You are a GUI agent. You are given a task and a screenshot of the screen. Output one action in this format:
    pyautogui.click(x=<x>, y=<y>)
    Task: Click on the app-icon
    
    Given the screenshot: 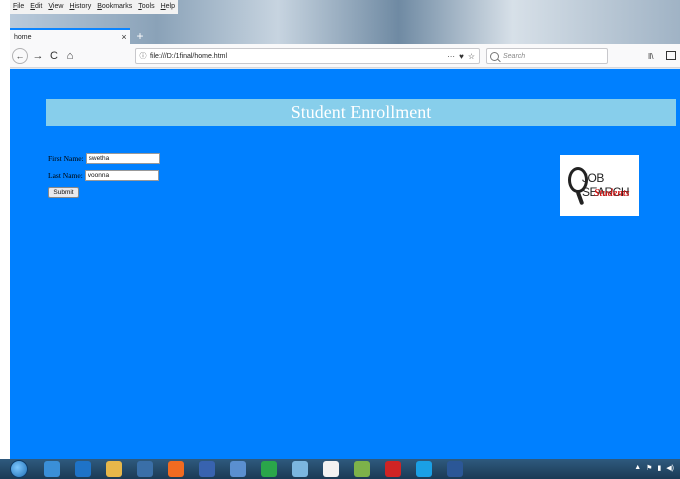 What is the action you would take?
    pyautogui.click(x=362, y=469)
    